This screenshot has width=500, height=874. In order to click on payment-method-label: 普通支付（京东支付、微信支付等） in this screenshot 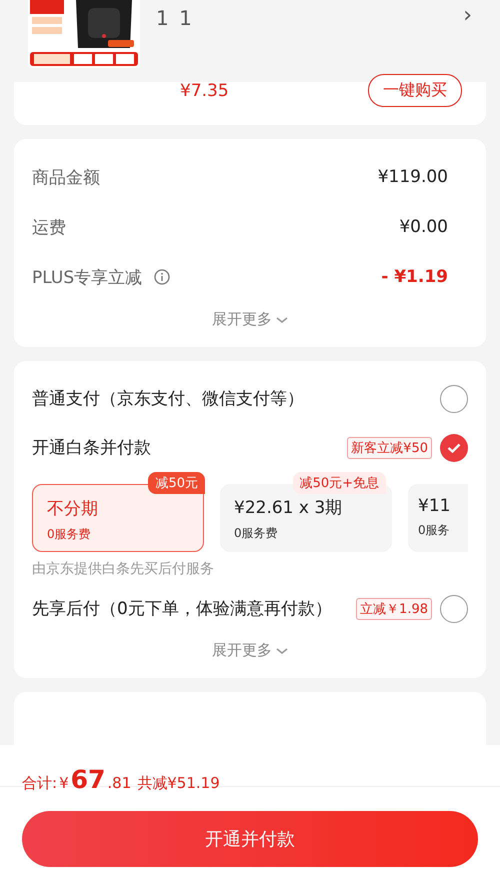, I will do `click(168, 399)`.